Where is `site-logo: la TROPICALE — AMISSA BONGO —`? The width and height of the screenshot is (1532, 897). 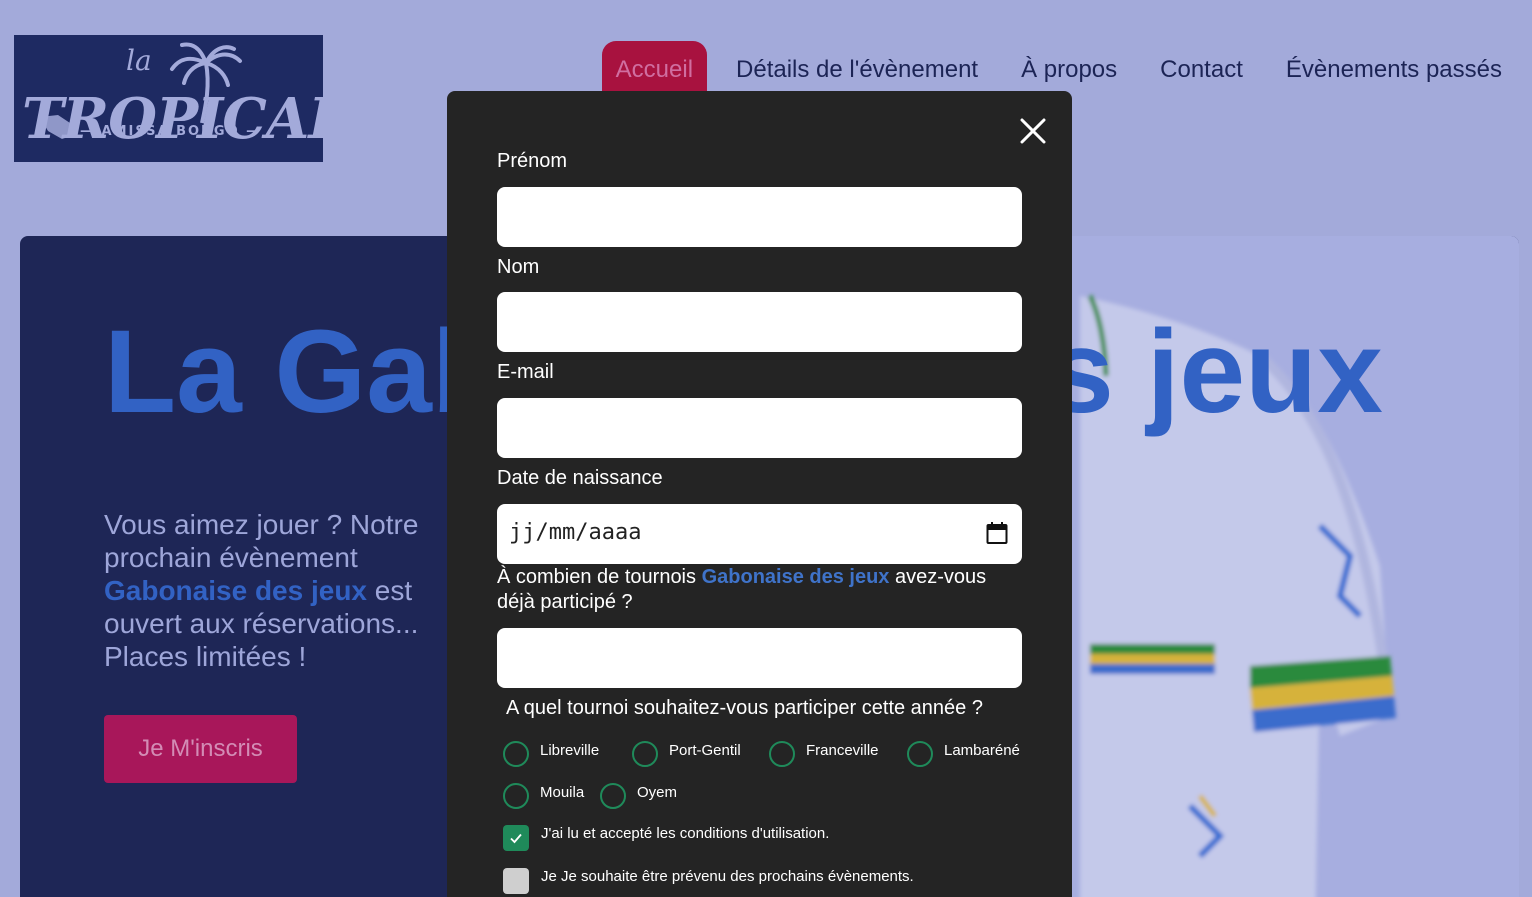 site-logo: la TROPICALE — AMISSA BONGO — is located at coordinates (168, 98).